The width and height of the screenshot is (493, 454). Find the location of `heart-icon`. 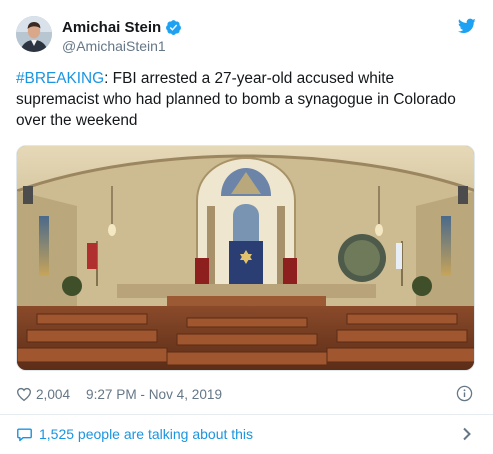

heart-icon is located at coordinates (24, 394).